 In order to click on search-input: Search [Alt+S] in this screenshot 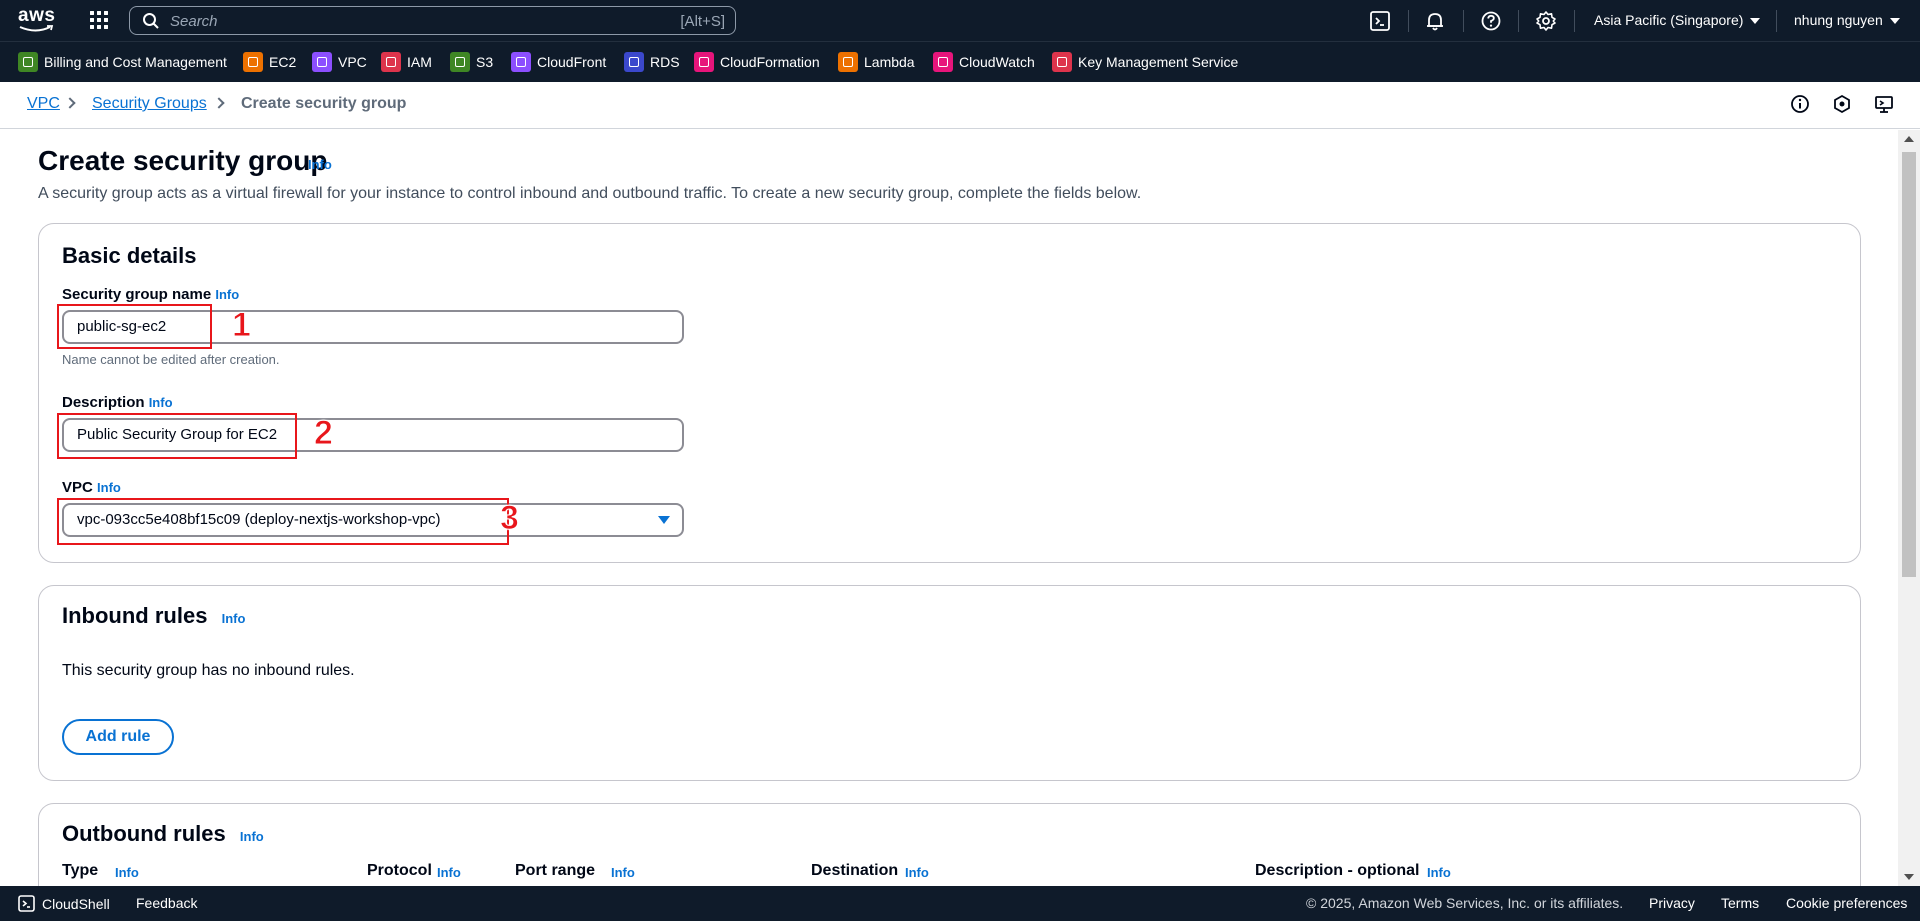, I will do `click(432, 20)`.